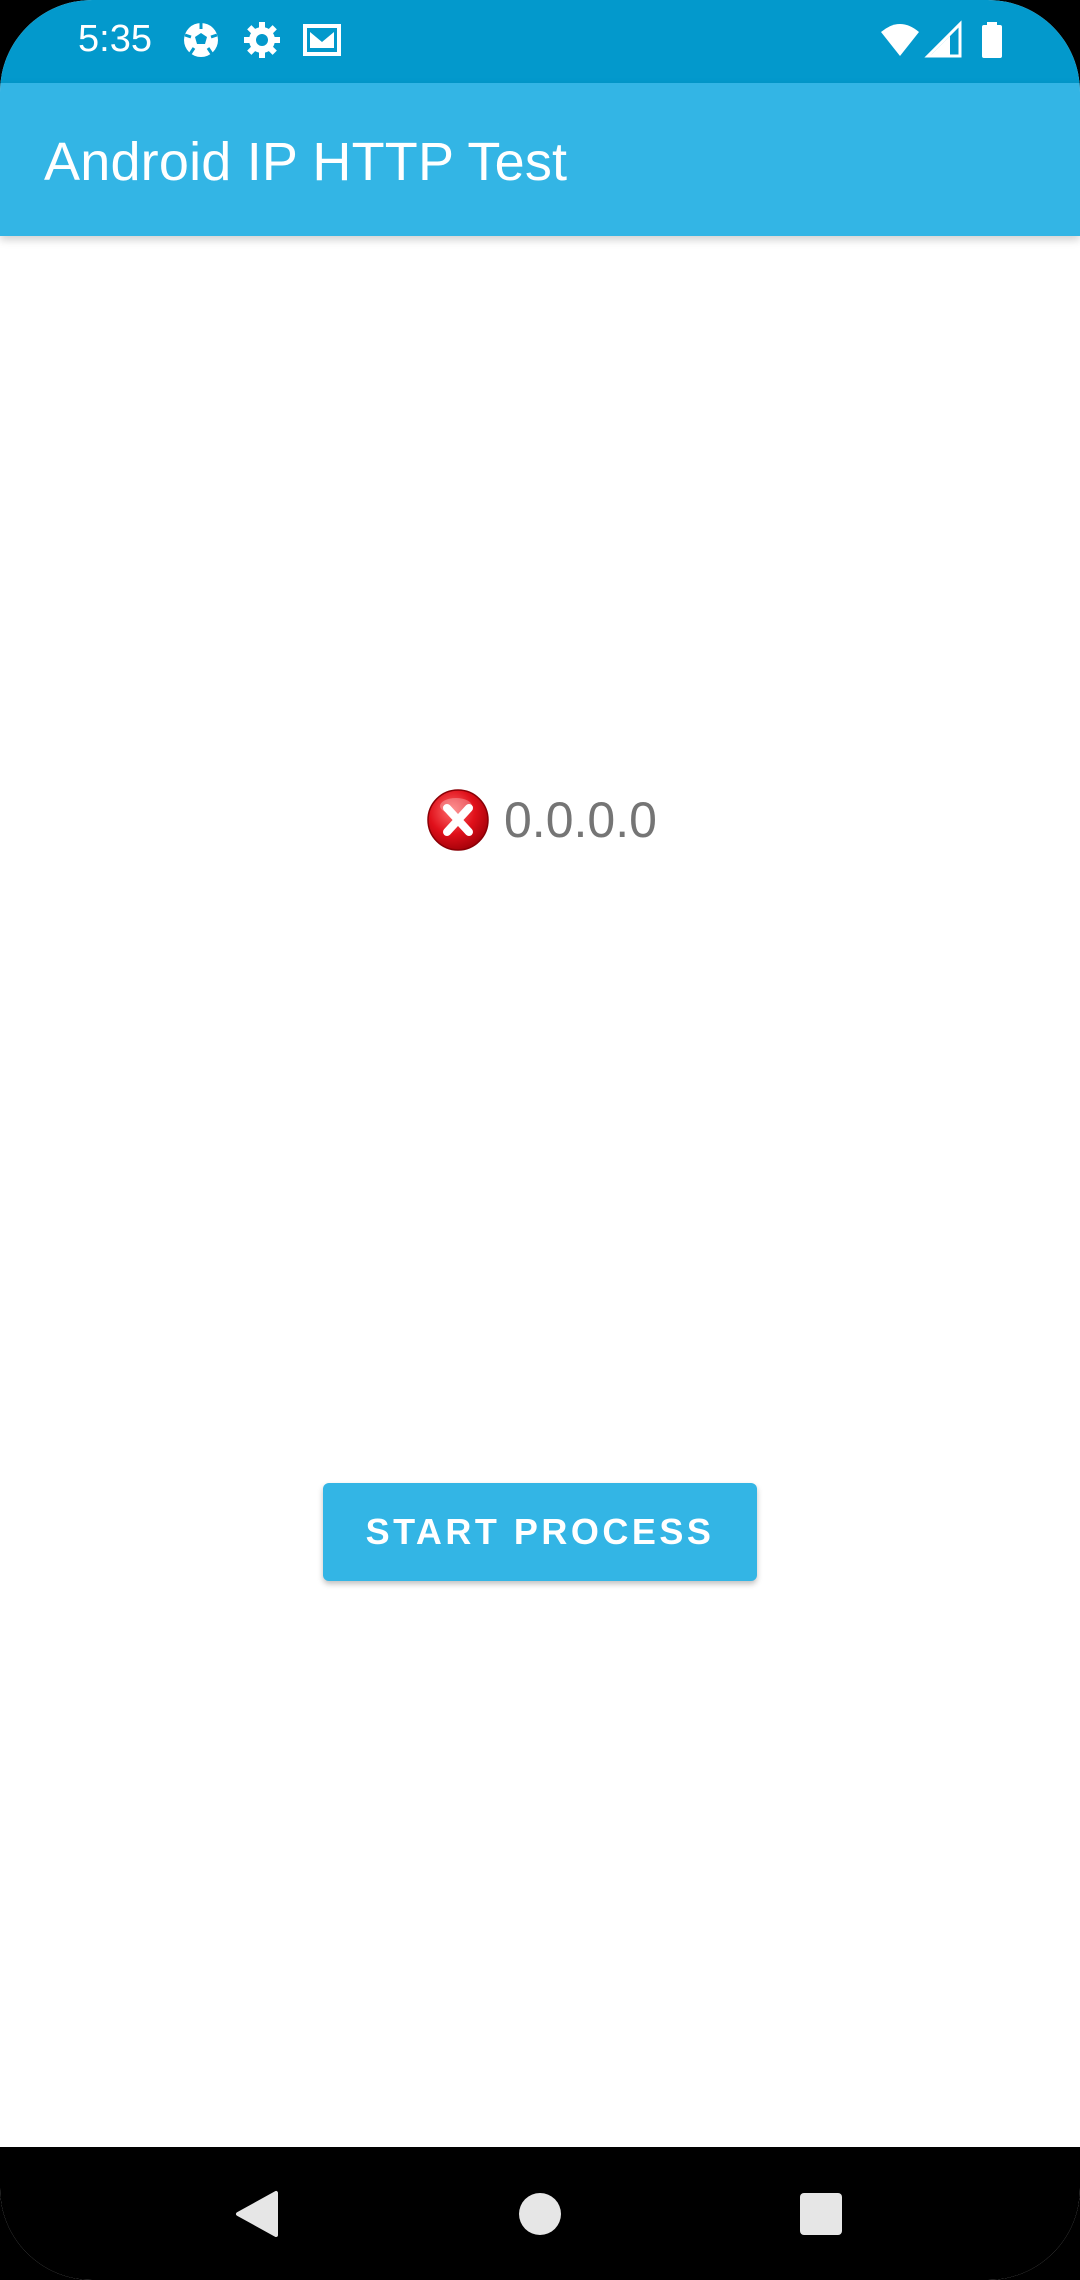 The width and height of the screenshot is (1080, 2280). Describe the element at coordinates (992, 40) in the screenshot. I see `battery-icon` at that location.